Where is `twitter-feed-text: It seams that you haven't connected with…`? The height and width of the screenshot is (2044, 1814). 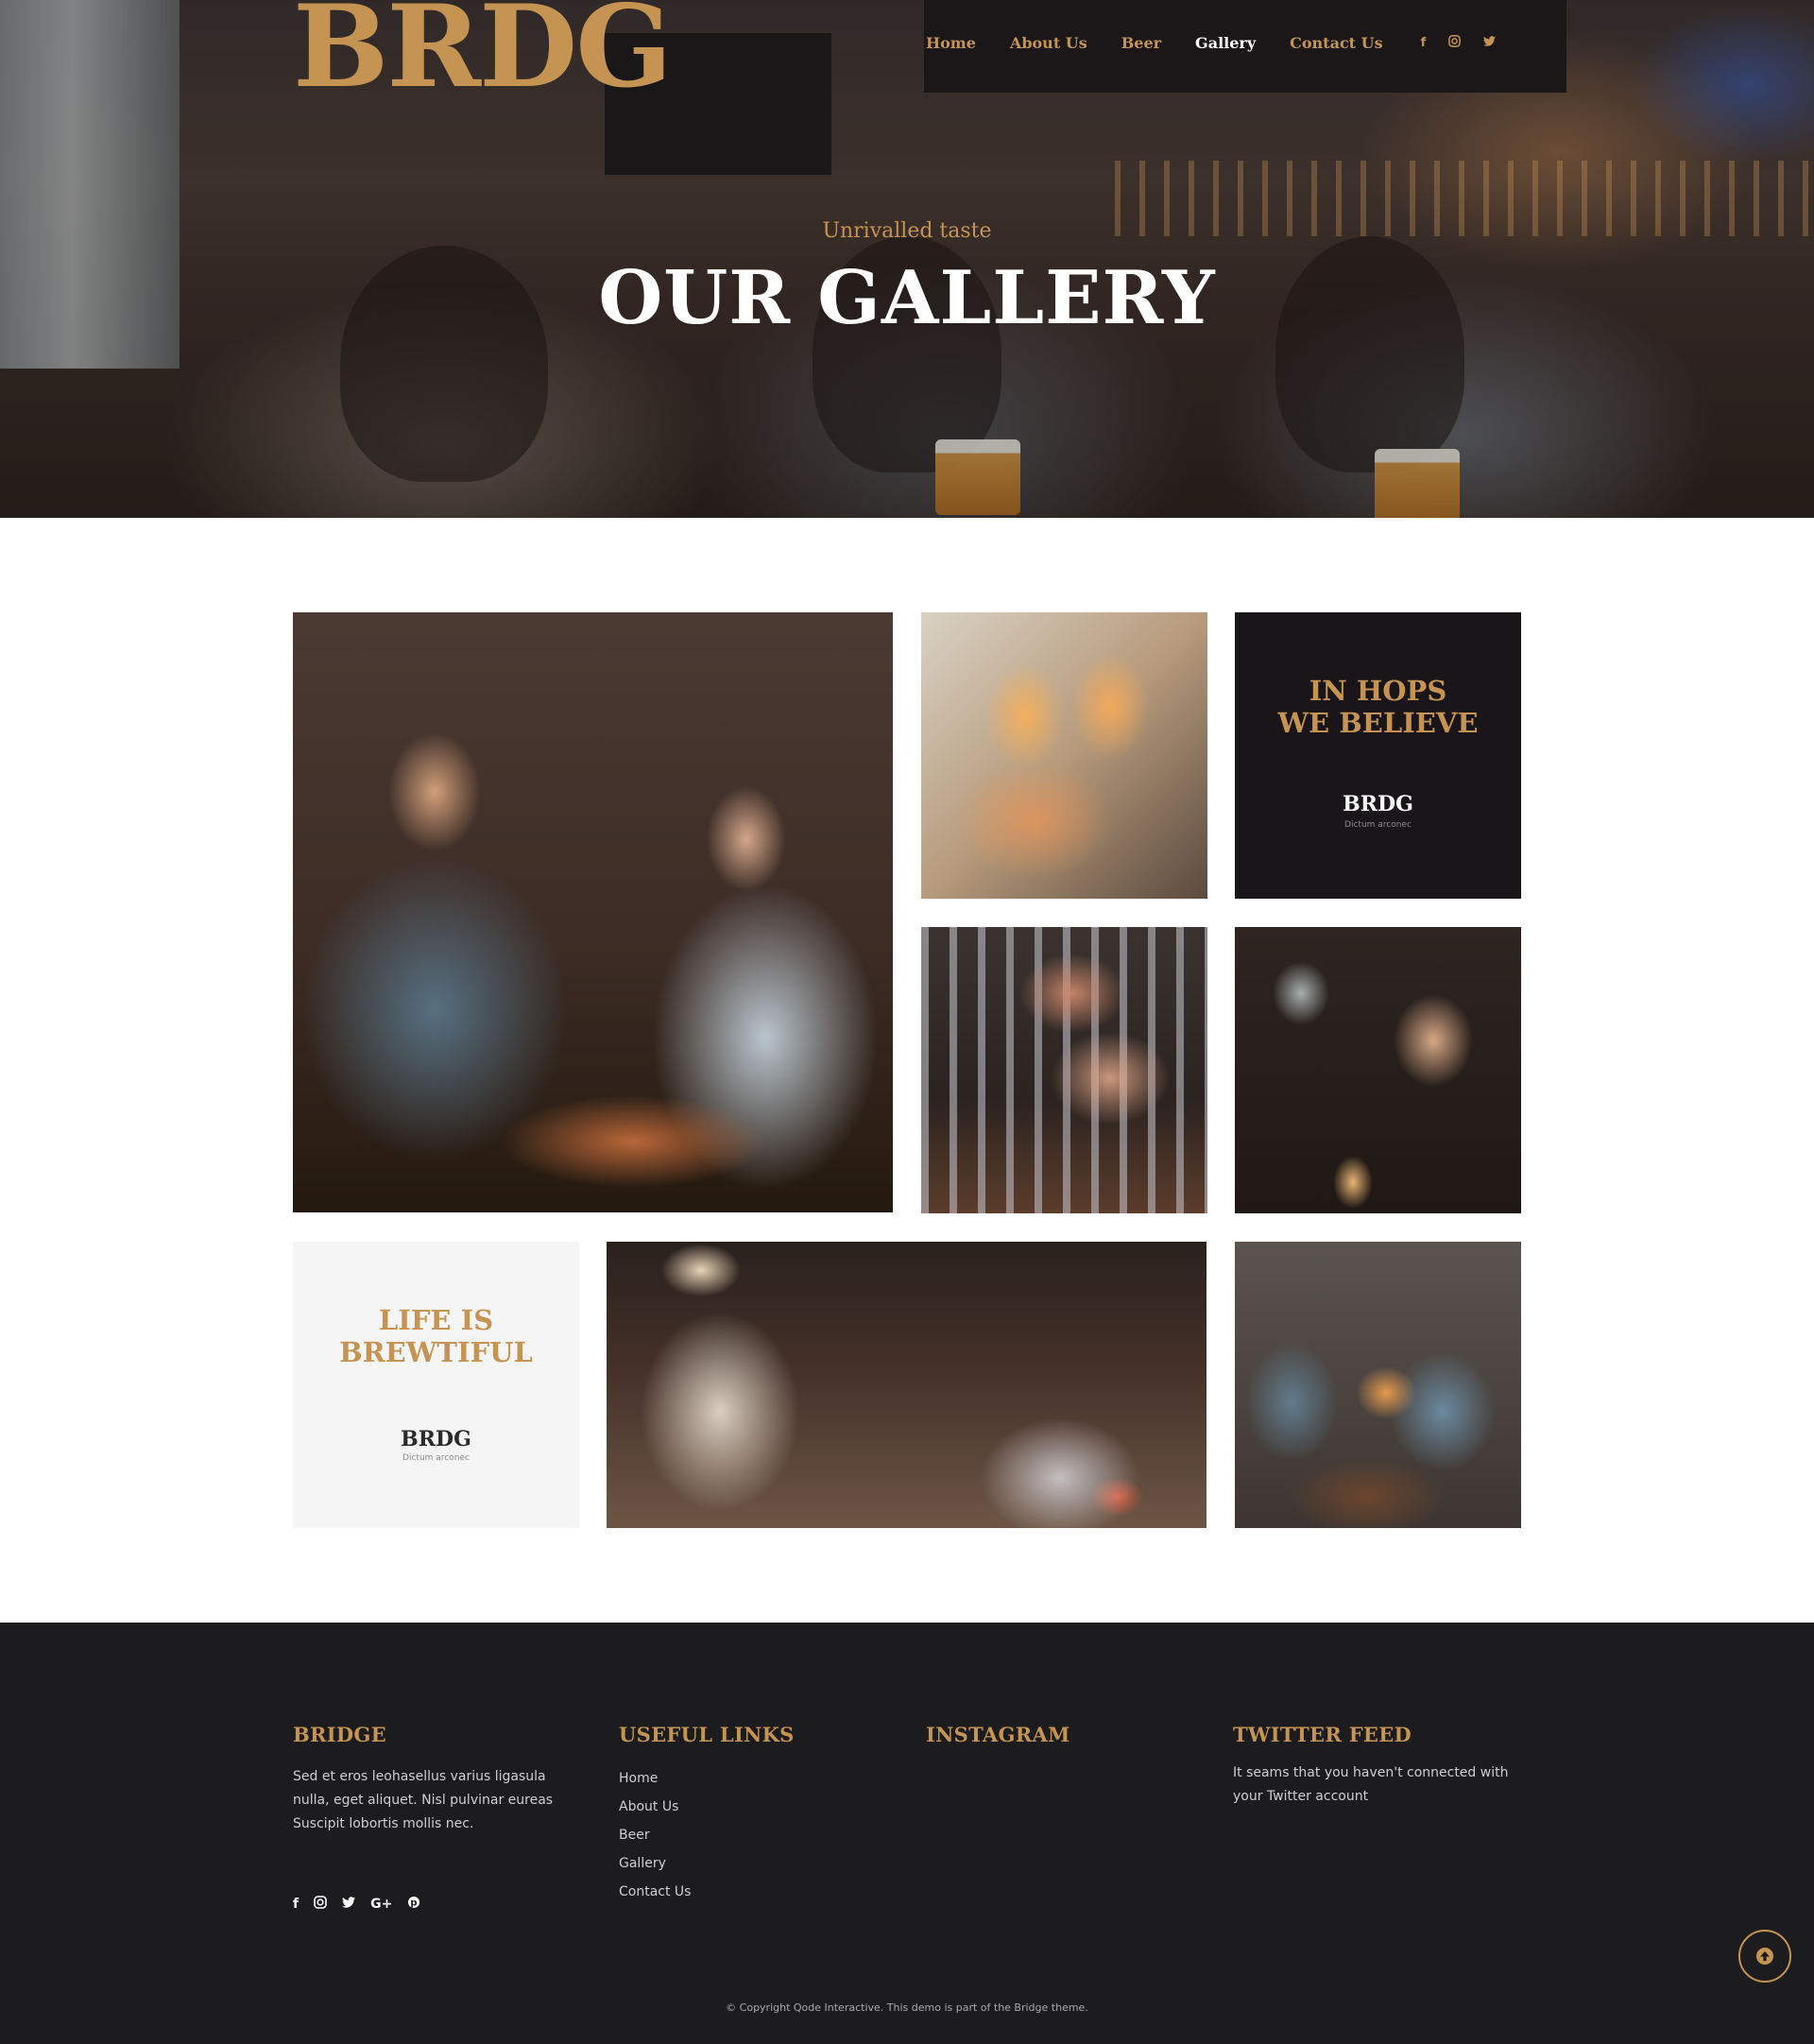 twitter-feed-text: It seams that you haven't connected with… is located at coordinates (1371, 1784).